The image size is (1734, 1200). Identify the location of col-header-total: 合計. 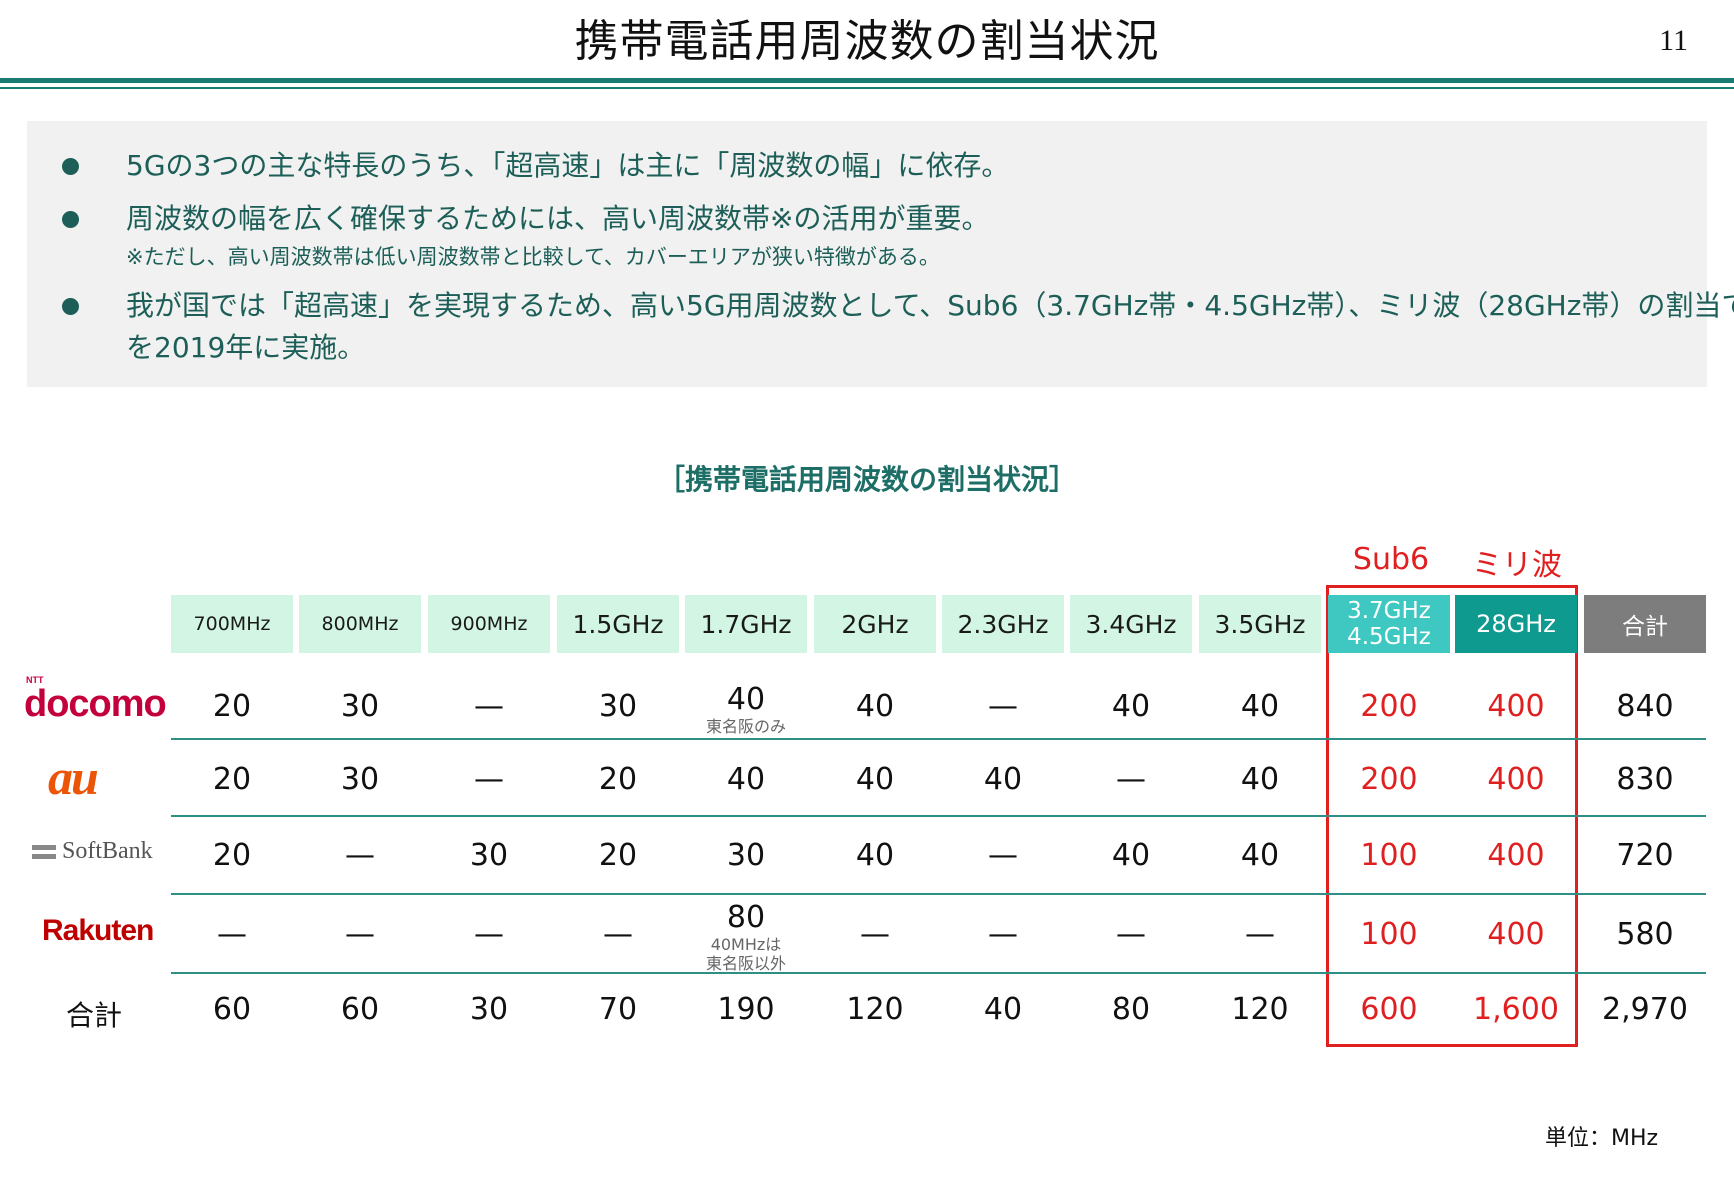
(1645, 624).